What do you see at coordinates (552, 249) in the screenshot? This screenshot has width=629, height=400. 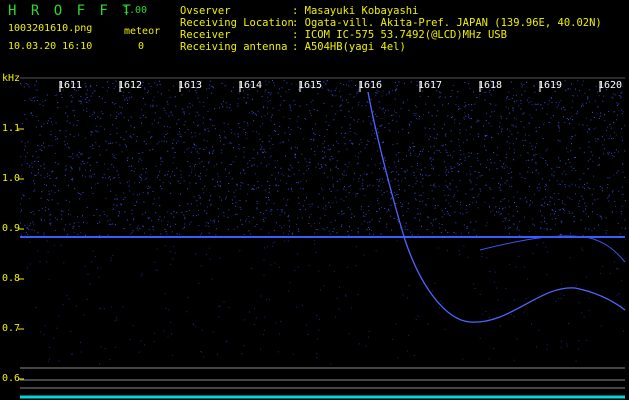 I see `reflection-trace` at bounding box center [552, 249].